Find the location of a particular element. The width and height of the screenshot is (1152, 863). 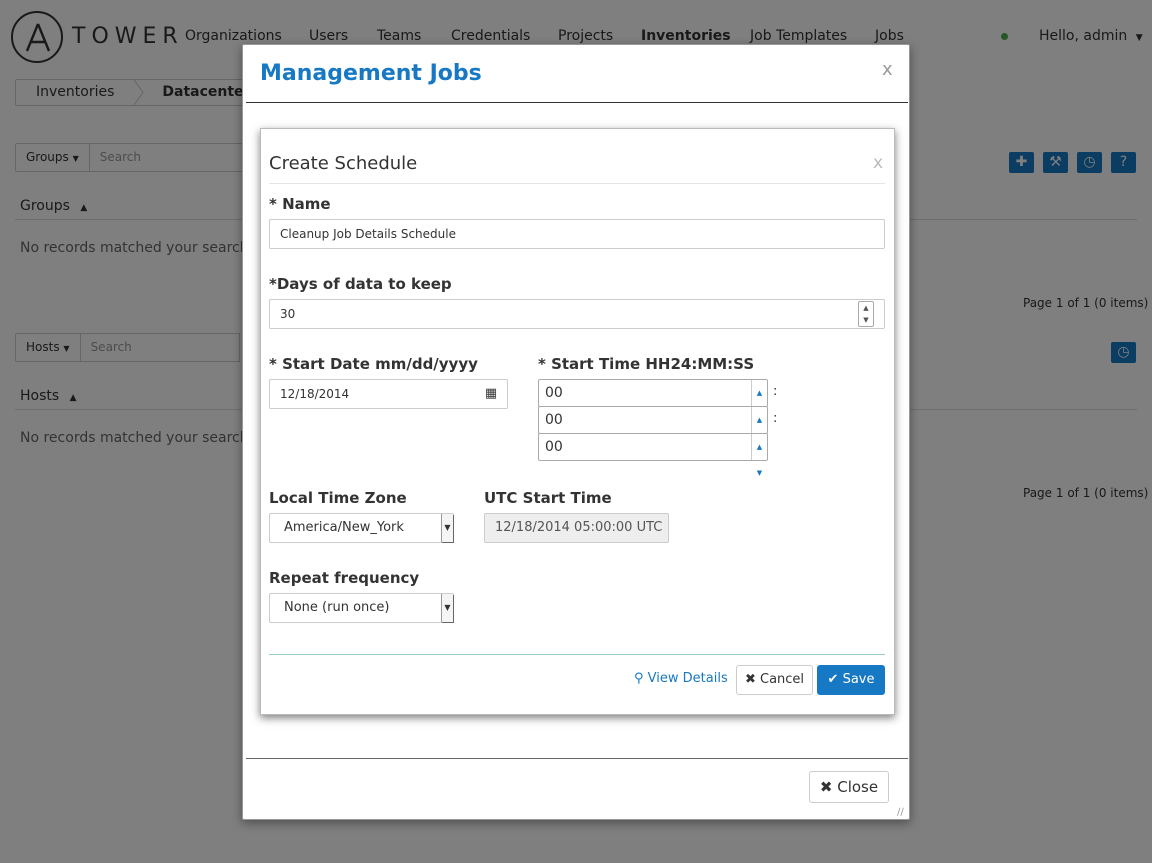

hour-input: 00 ▲▼ is located at coordinates (653, 401).